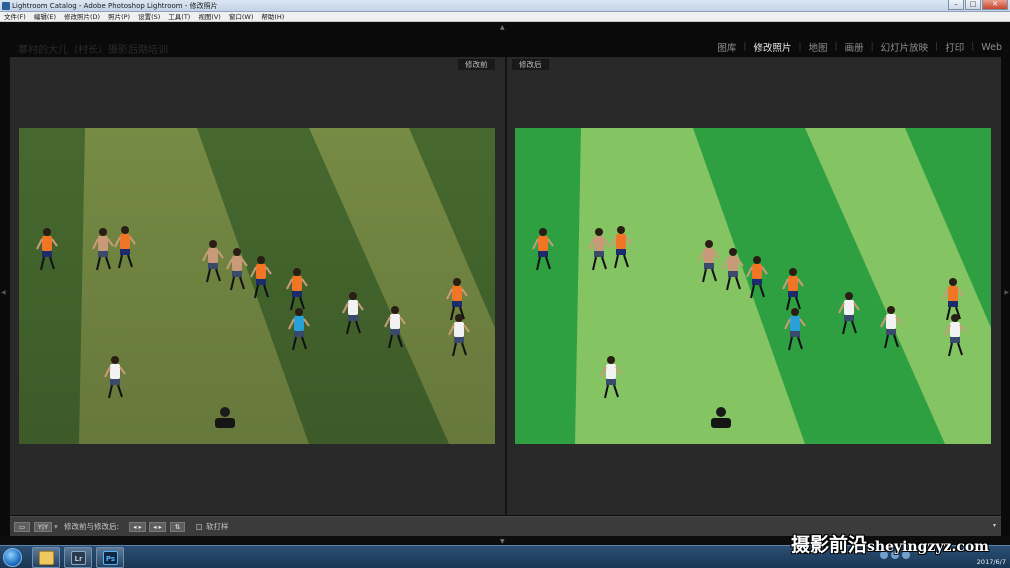 Image resolution: width=1010 pixels, height=568 pixels. What do you see at coordinates (92, 526) in the screenshot?
I see `before-after-label: 修改前与修改后:` at bounding box center [92, 526].